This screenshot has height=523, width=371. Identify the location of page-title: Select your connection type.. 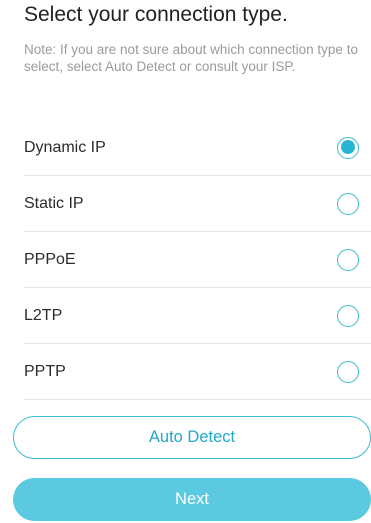
(156, 14).